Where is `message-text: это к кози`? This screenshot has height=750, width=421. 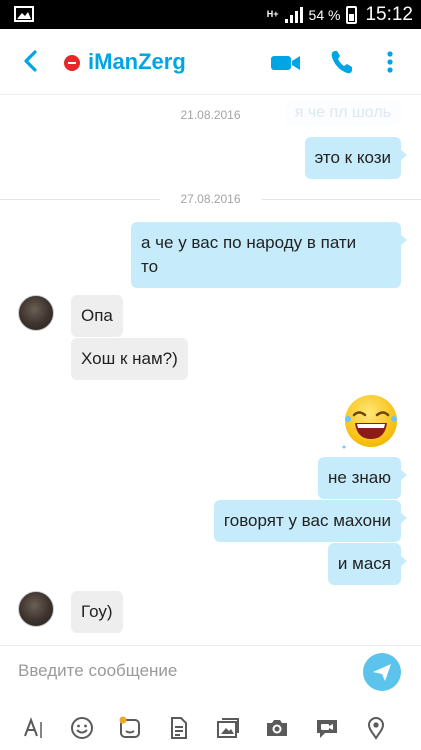
message-text: это к кози is located at coordinates (352, 157).